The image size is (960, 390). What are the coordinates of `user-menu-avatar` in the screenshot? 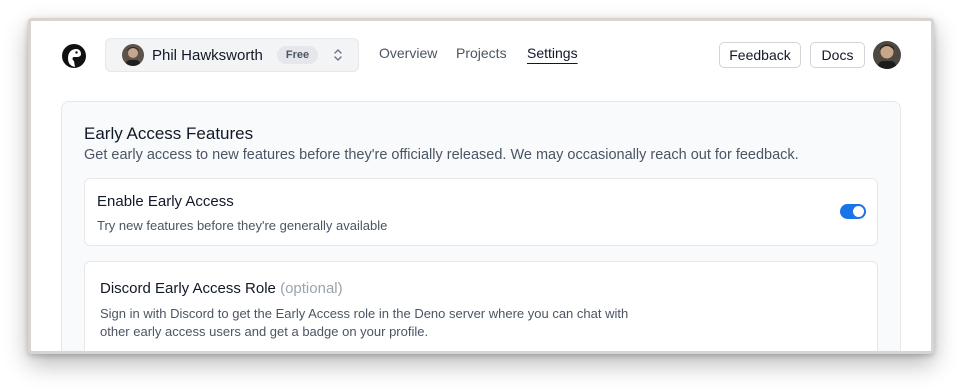 It's located at (887, 55).